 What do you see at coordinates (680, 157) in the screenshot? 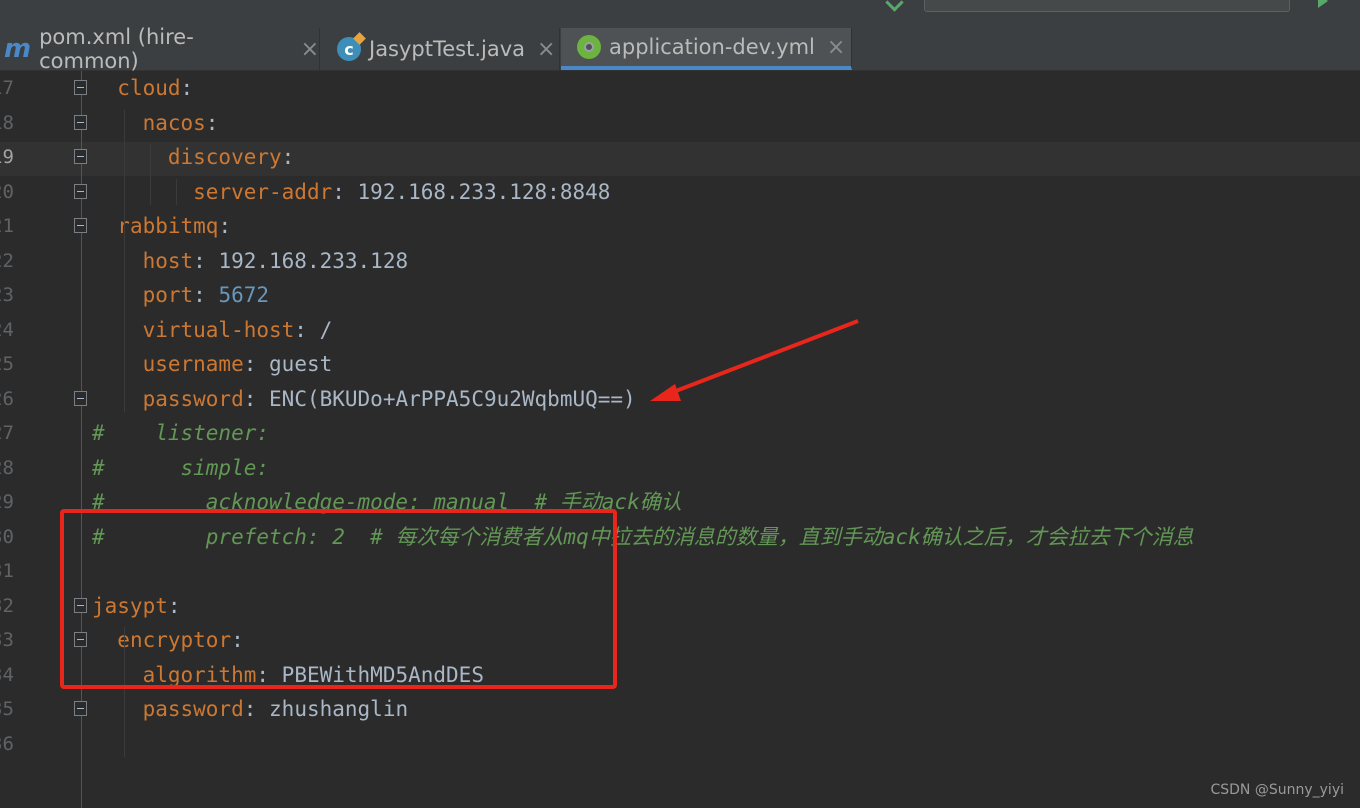
I see `code-line: 19 discovery:` at bounding box center [680, 157].